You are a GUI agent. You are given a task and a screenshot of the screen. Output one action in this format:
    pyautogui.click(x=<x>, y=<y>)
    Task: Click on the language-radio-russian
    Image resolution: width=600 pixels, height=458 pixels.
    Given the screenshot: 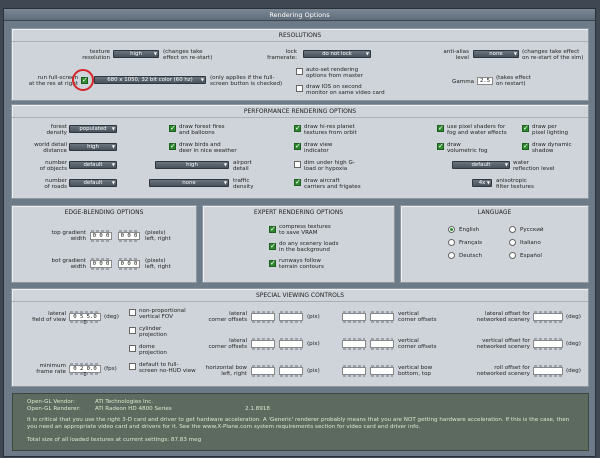 What is the action you would take?
    pyautogui.click(x=512, y=229)
    